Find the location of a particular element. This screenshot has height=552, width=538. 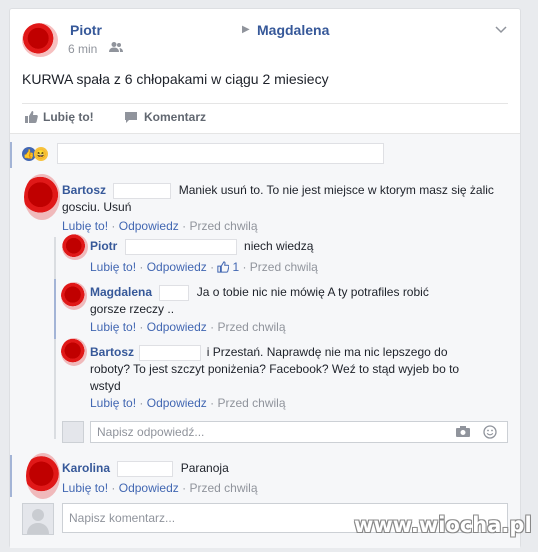

emoji-icon is located at coordinates (490, 433).